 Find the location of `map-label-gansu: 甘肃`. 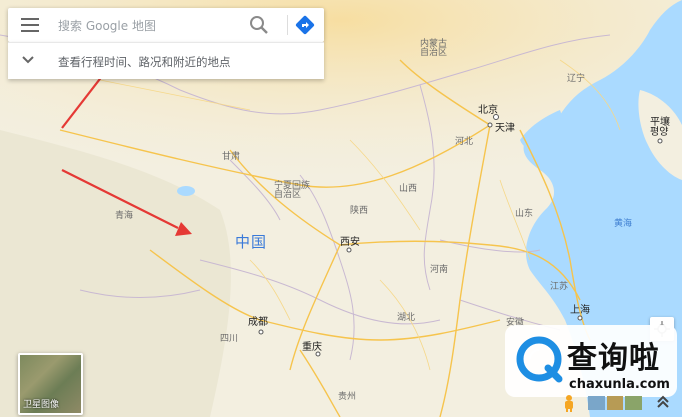

map-label-gansu: 甘肃 is located at coordinates (231, 157).